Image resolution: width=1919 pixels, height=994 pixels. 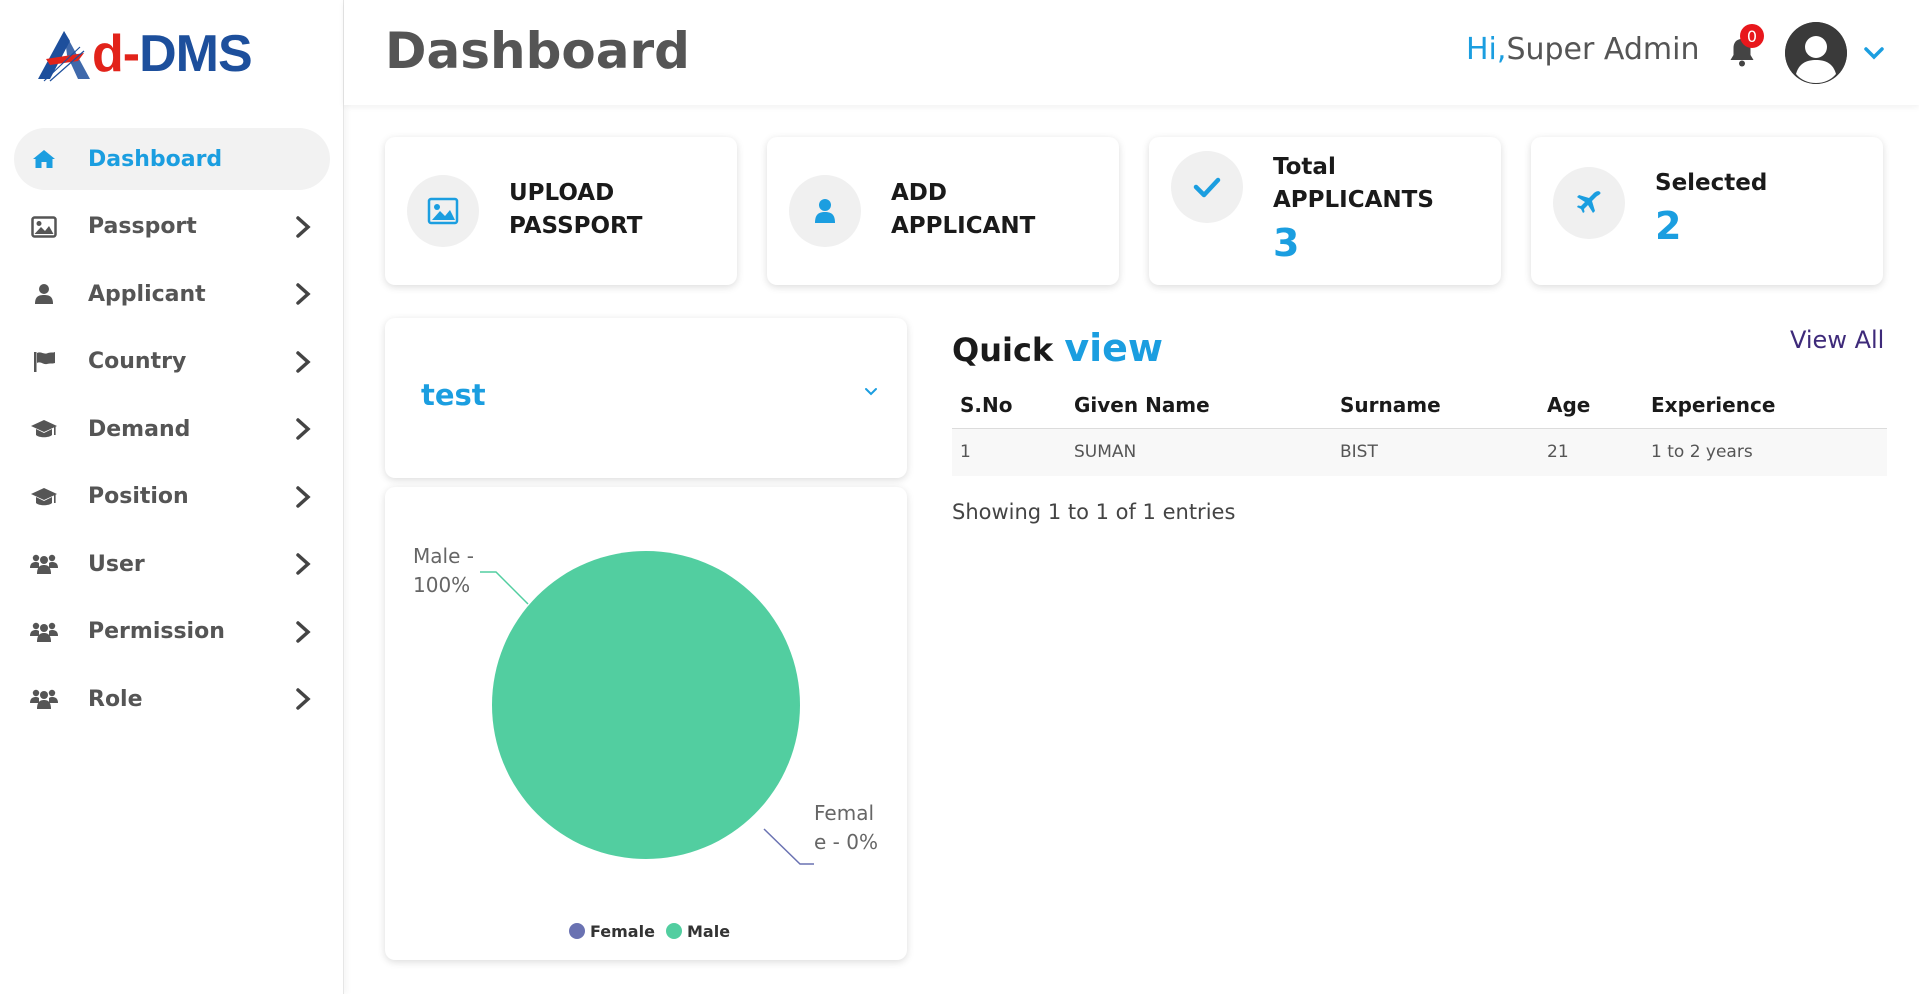 I want to click on filter-select-value: test, so click(x=453, y=395).